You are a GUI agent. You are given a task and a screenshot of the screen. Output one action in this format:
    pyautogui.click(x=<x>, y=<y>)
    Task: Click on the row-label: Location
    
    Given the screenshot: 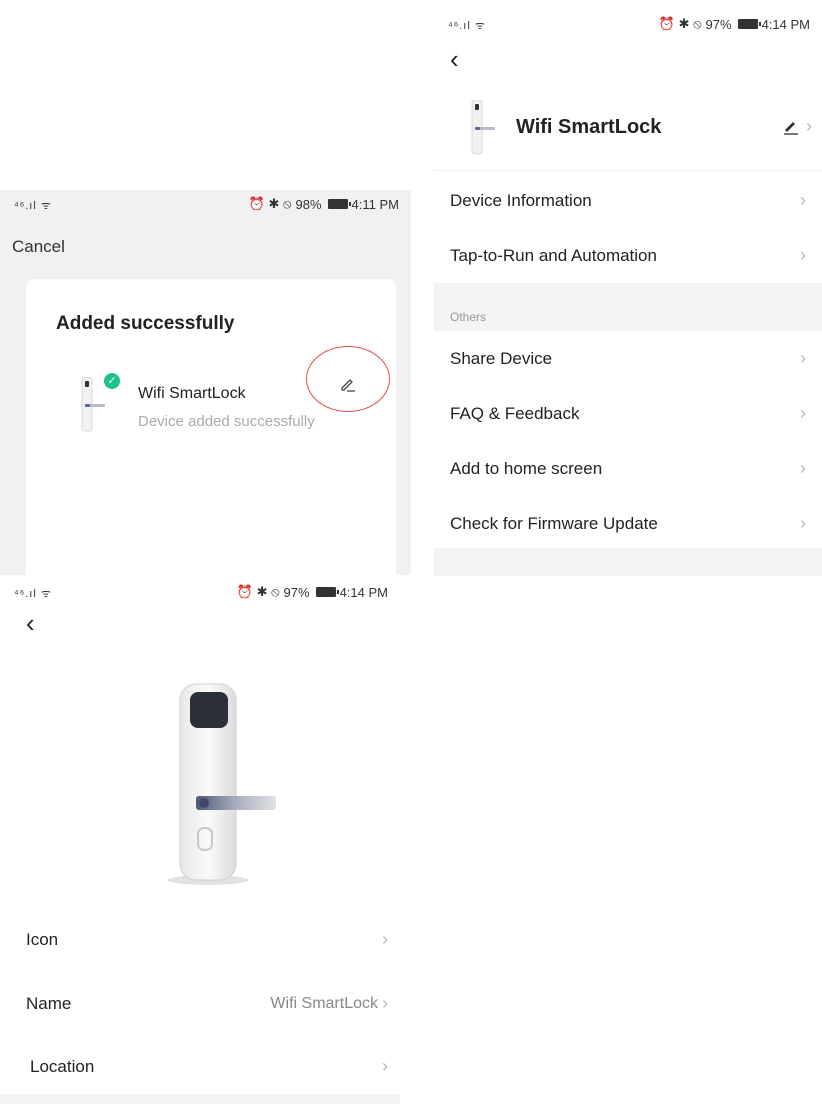 What is the action you would take?
    pyautogui.click(x=62, y=1066)
    